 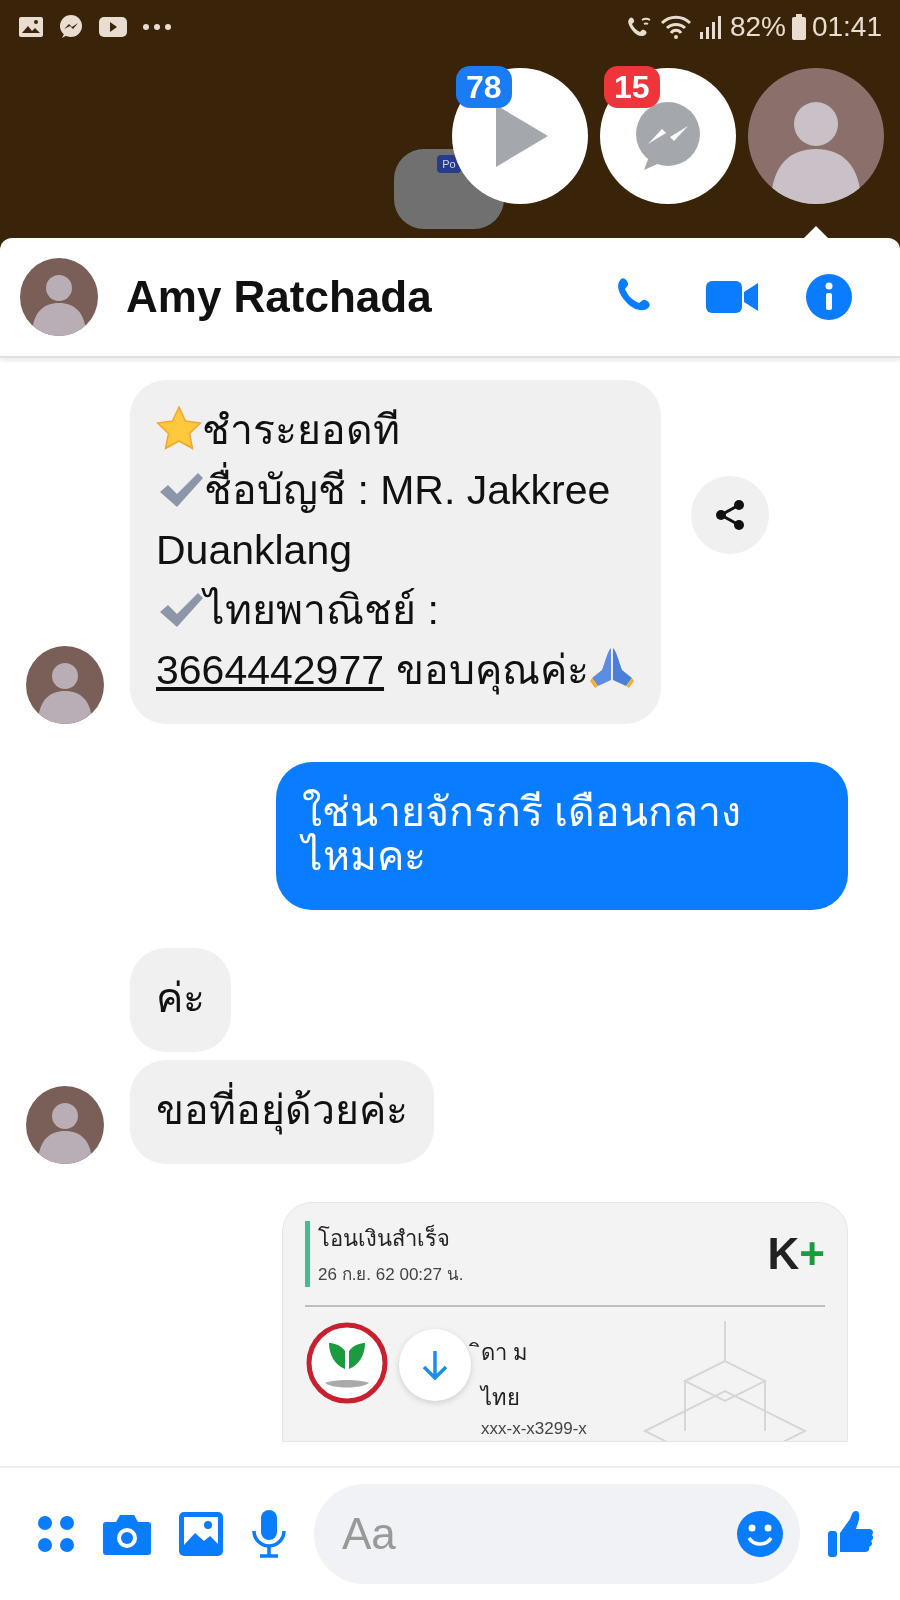 I want to click on message-text: ขอบคุณค่ะ, so click(x=493, y=671).